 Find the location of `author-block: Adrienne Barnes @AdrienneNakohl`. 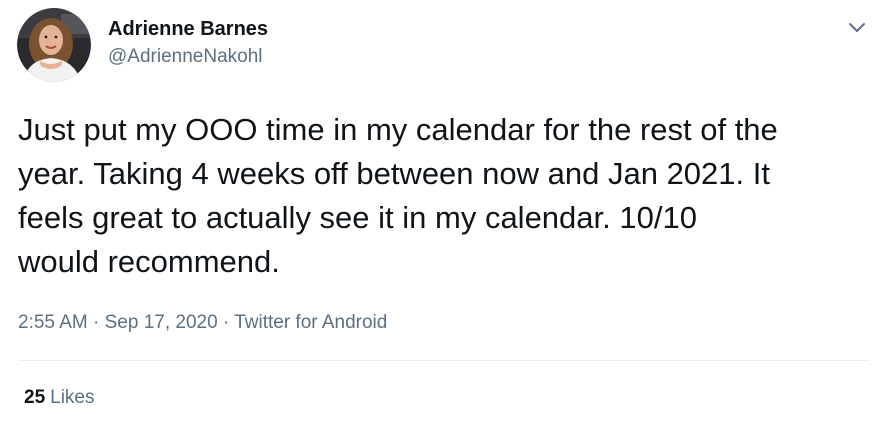

author-block: Adrienne Barnes @AdrienneNakohl is located at coordinates (188, 43).